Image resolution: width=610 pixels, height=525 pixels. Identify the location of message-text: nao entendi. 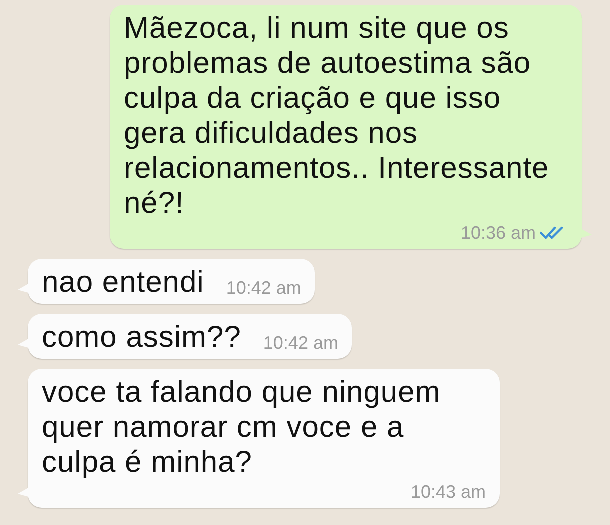
(123, 282).